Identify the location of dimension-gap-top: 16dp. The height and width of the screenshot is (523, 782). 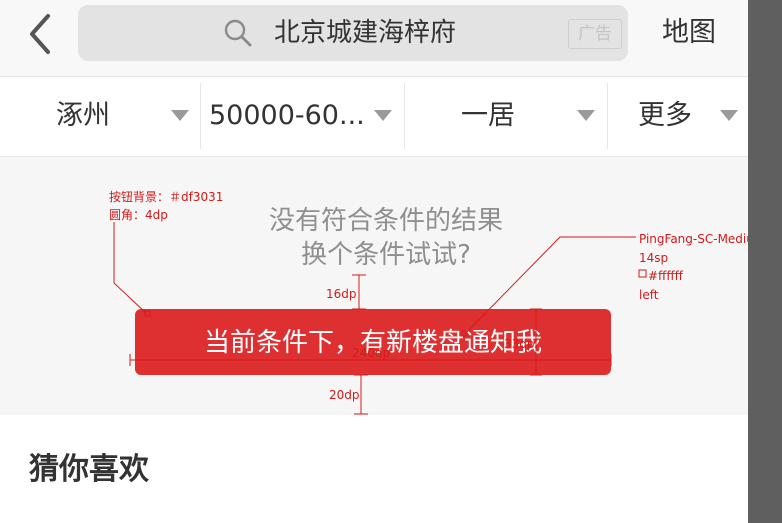
(341, 294).